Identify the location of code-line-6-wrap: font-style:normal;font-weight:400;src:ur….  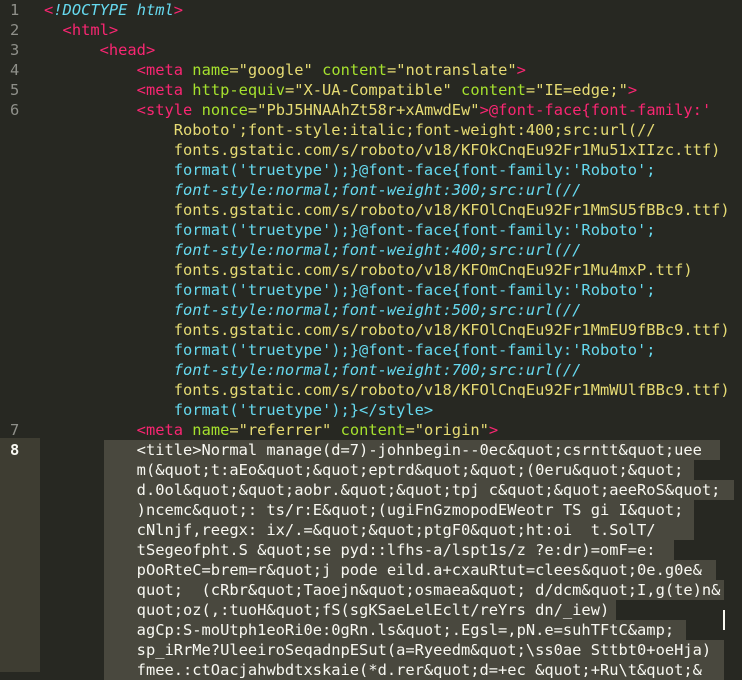
(313, 250).